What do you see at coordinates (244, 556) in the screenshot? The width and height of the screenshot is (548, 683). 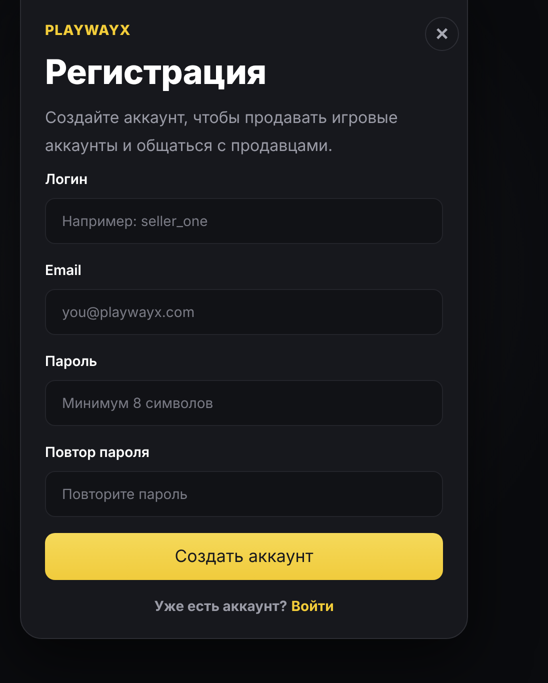 I see `create-account-button: Создать аккаунт` at bounding box center [244, 556].